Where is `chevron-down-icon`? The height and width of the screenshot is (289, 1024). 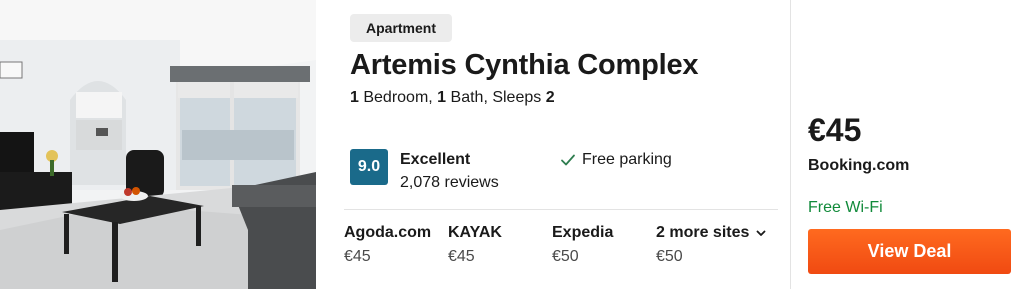 chevron-down-icon is located at coordinates (761, 233).